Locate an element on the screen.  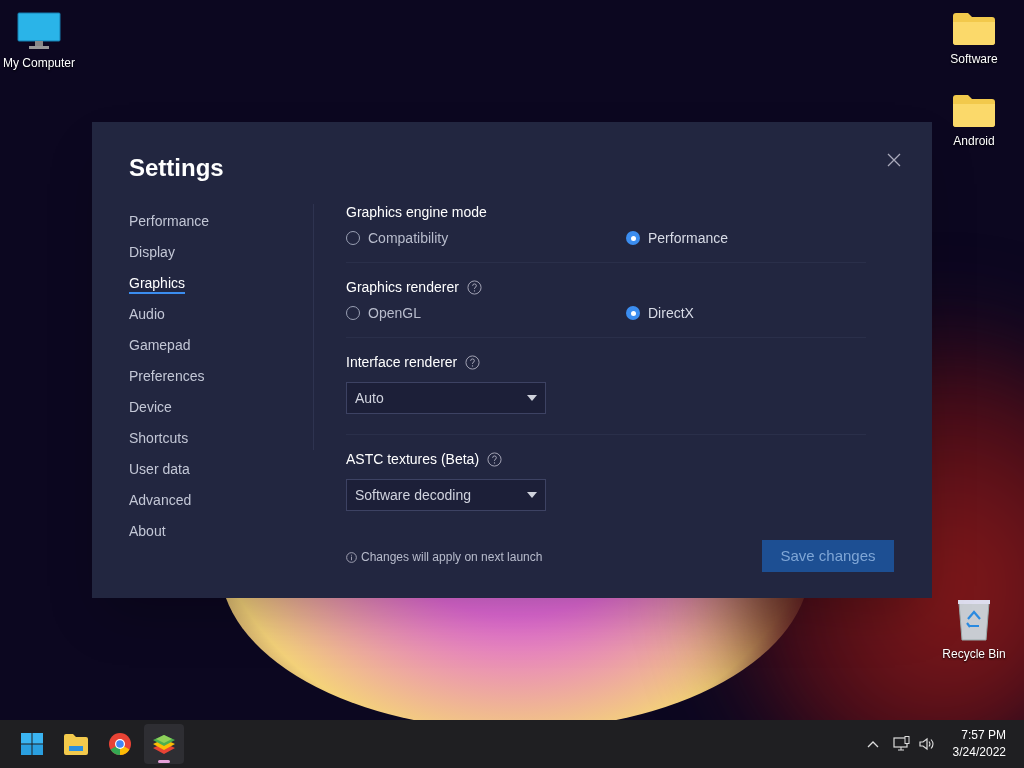
dropdown: Software decoding is located at coordinates (446, 495).